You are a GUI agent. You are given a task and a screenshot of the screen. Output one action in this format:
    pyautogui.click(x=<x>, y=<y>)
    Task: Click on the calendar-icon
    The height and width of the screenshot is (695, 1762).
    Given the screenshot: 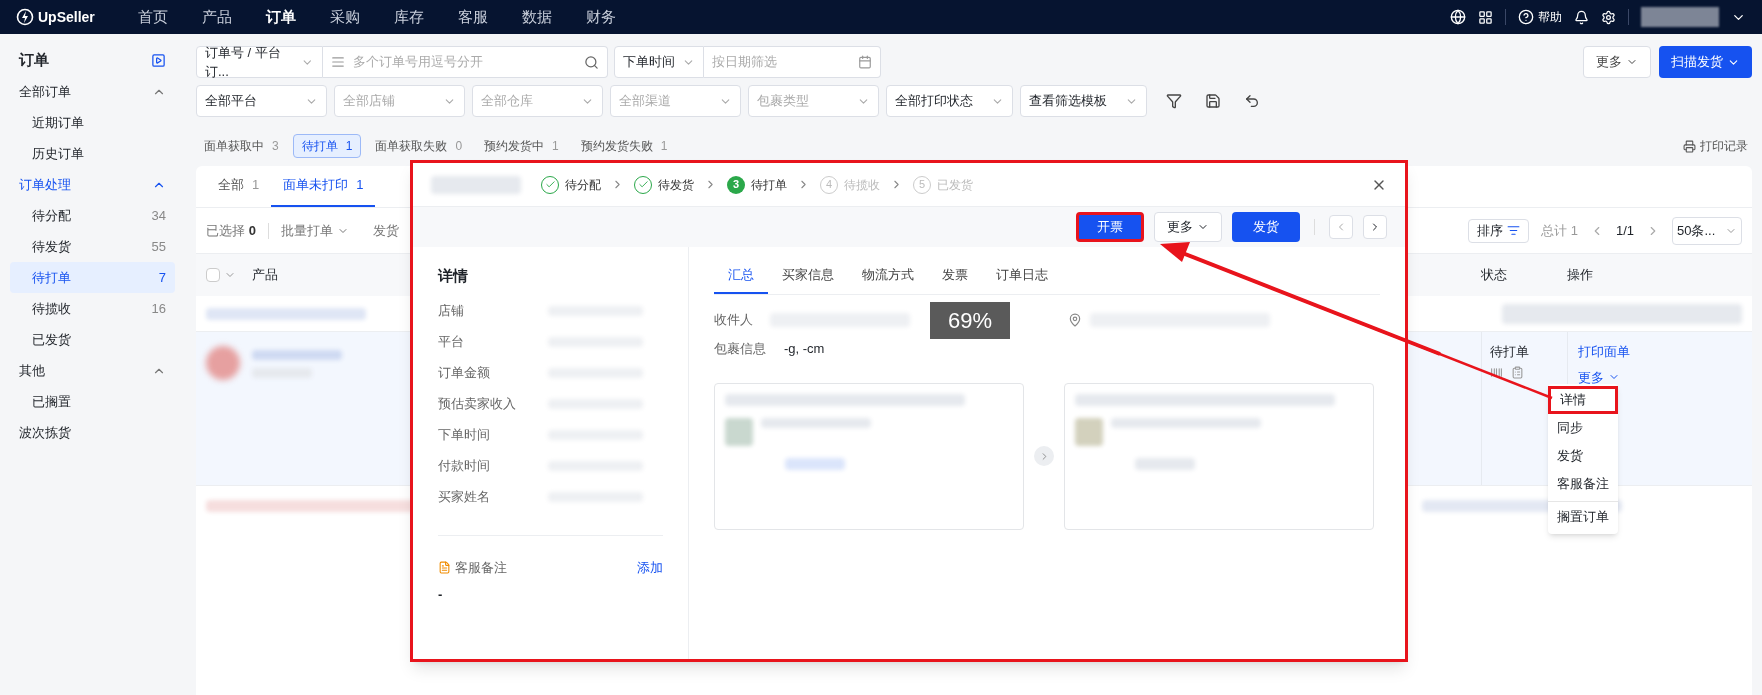 What is the action you would take?
    pyautogui.click(x=865, y=62)
    